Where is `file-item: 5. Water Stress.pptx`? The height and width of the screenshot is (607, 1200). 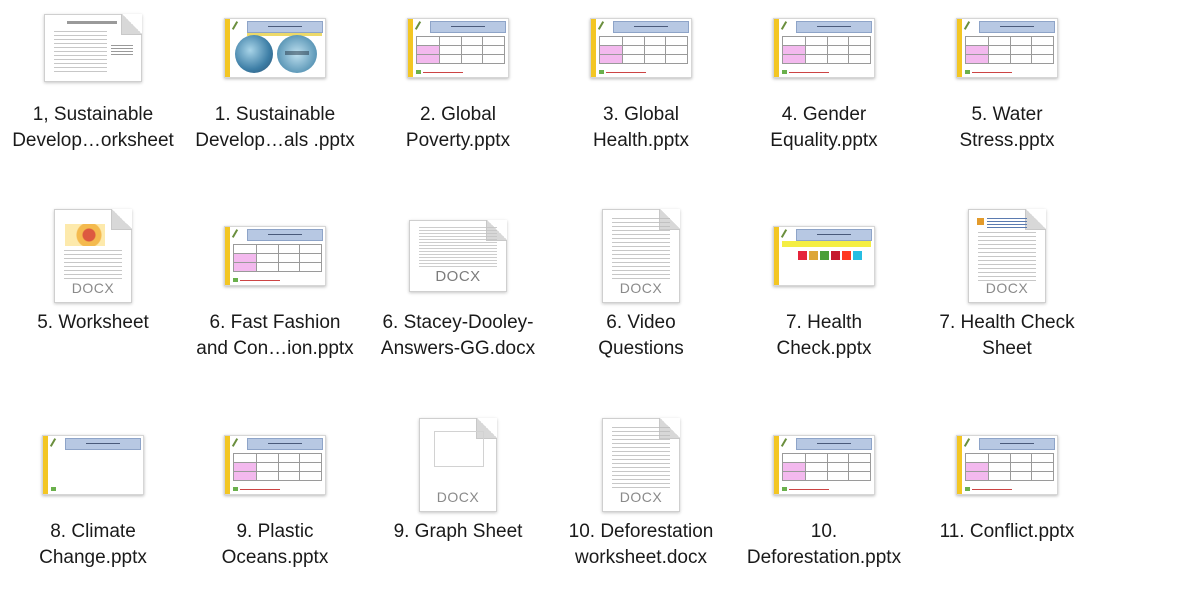 file-item: 5. Water Stress.pptx is located at coordinates (1007, 95).